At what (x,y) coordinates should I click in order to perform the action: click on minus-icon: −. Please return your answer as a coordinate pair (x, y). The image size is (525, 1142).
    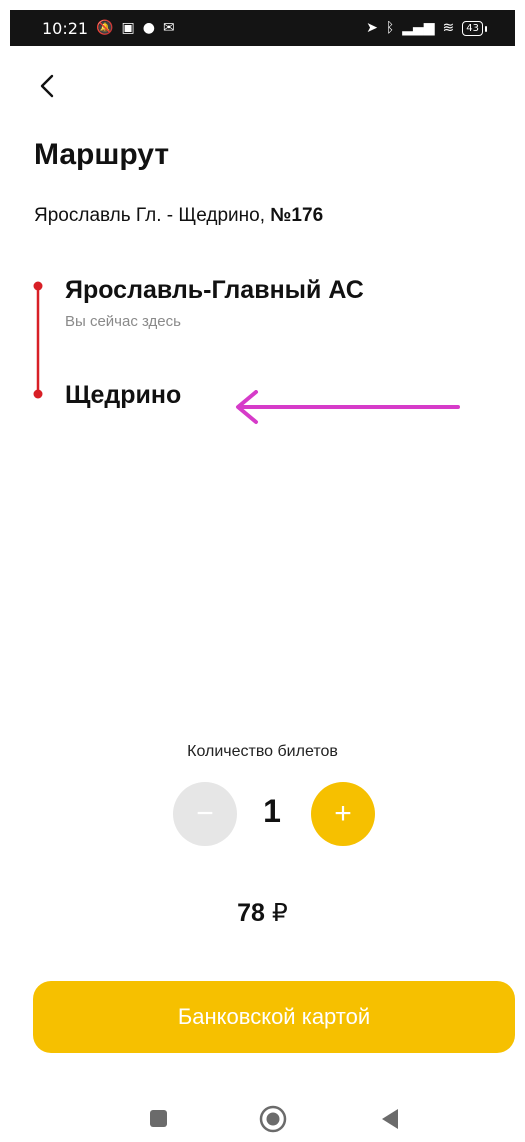
    Looking at the image, I should click on (205, 813).